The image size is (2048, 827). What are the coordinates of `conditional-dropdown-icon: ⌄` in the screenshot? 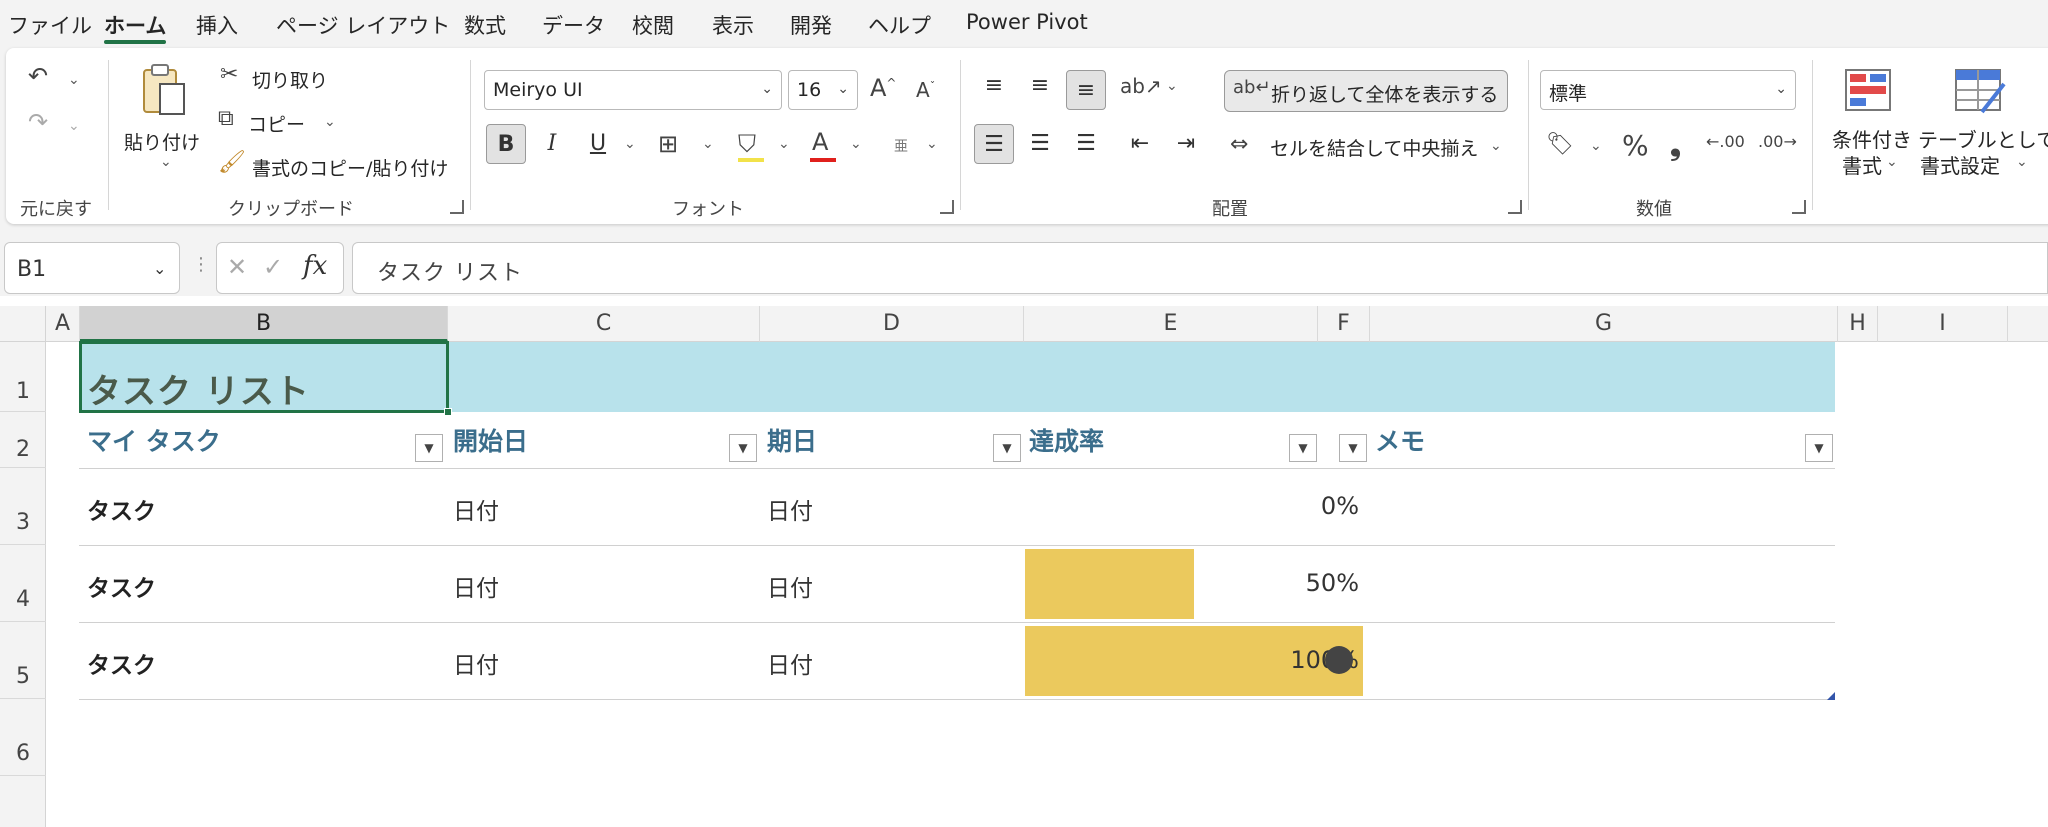 It's located at (1892, 162).